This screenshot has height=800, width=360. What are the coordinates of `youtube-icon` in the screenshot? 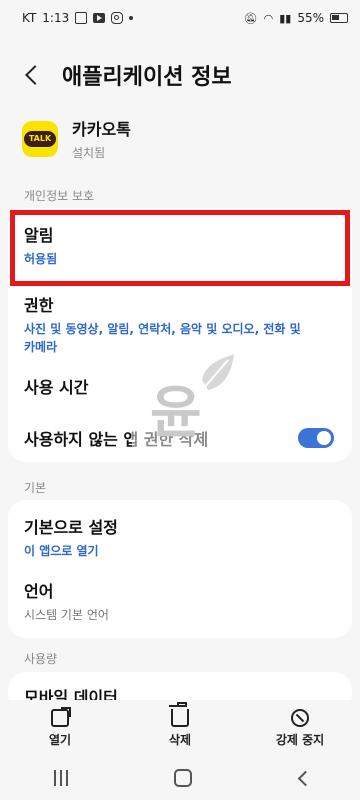 It's located at (99, 18).